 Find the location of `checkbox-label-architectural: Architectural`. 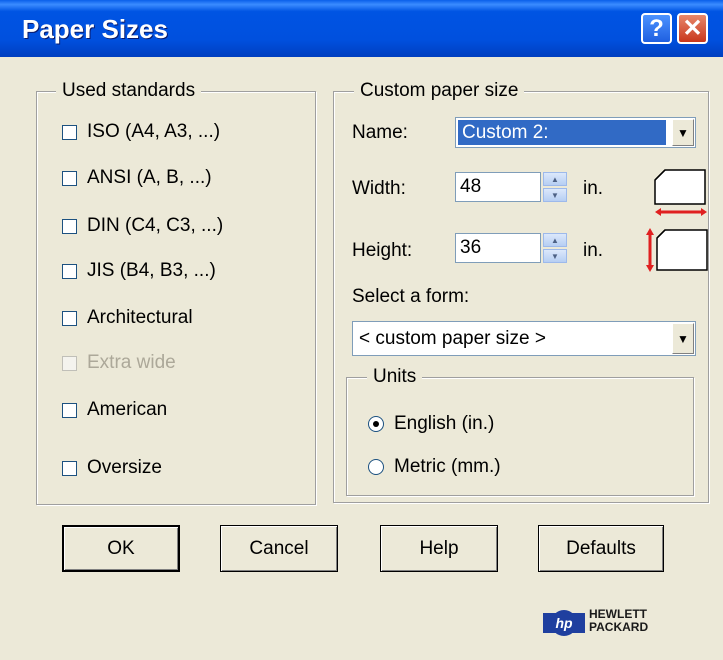

checkbox-label-architectural: Architectural is located at coordinates (140, 317).